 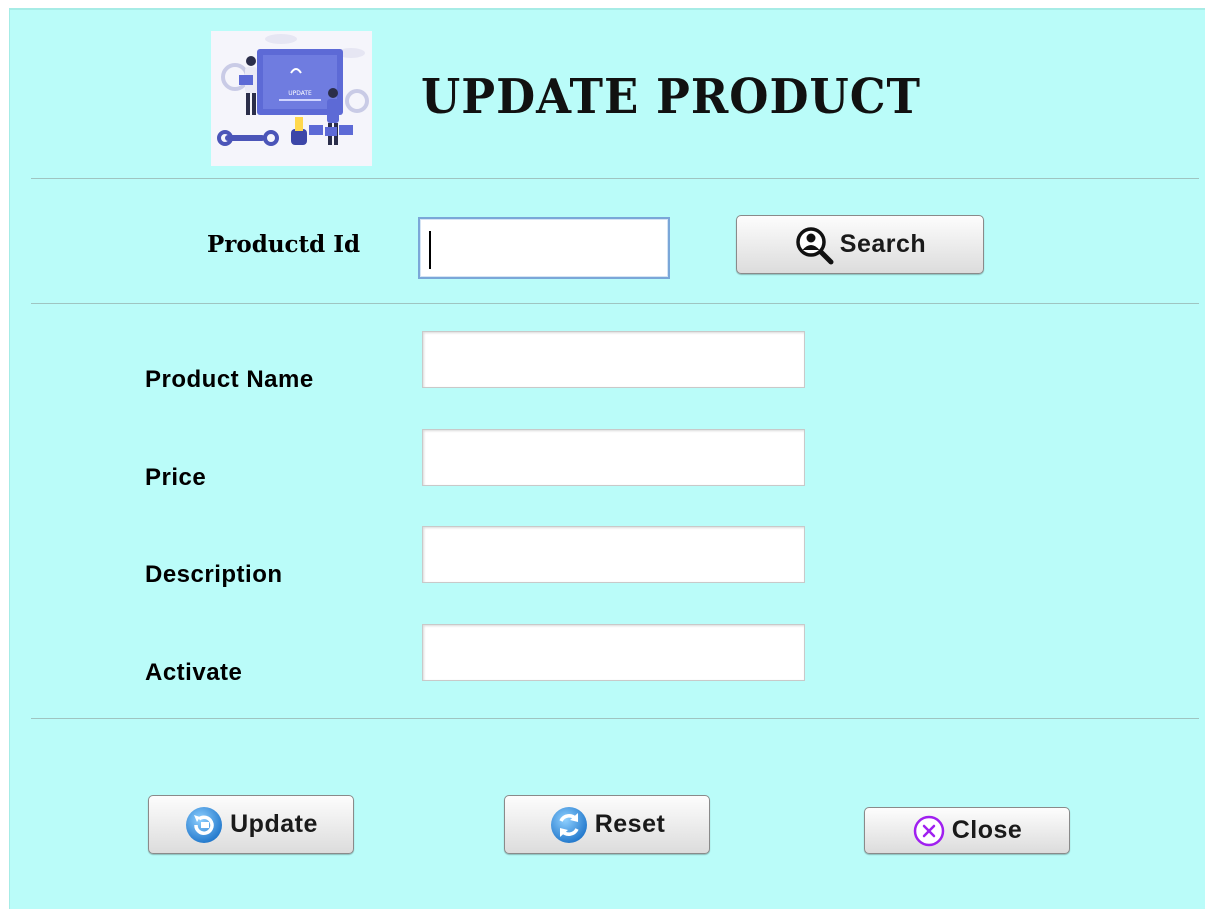 I want to click on reset-button: Reset, so click(x=607, y=824).